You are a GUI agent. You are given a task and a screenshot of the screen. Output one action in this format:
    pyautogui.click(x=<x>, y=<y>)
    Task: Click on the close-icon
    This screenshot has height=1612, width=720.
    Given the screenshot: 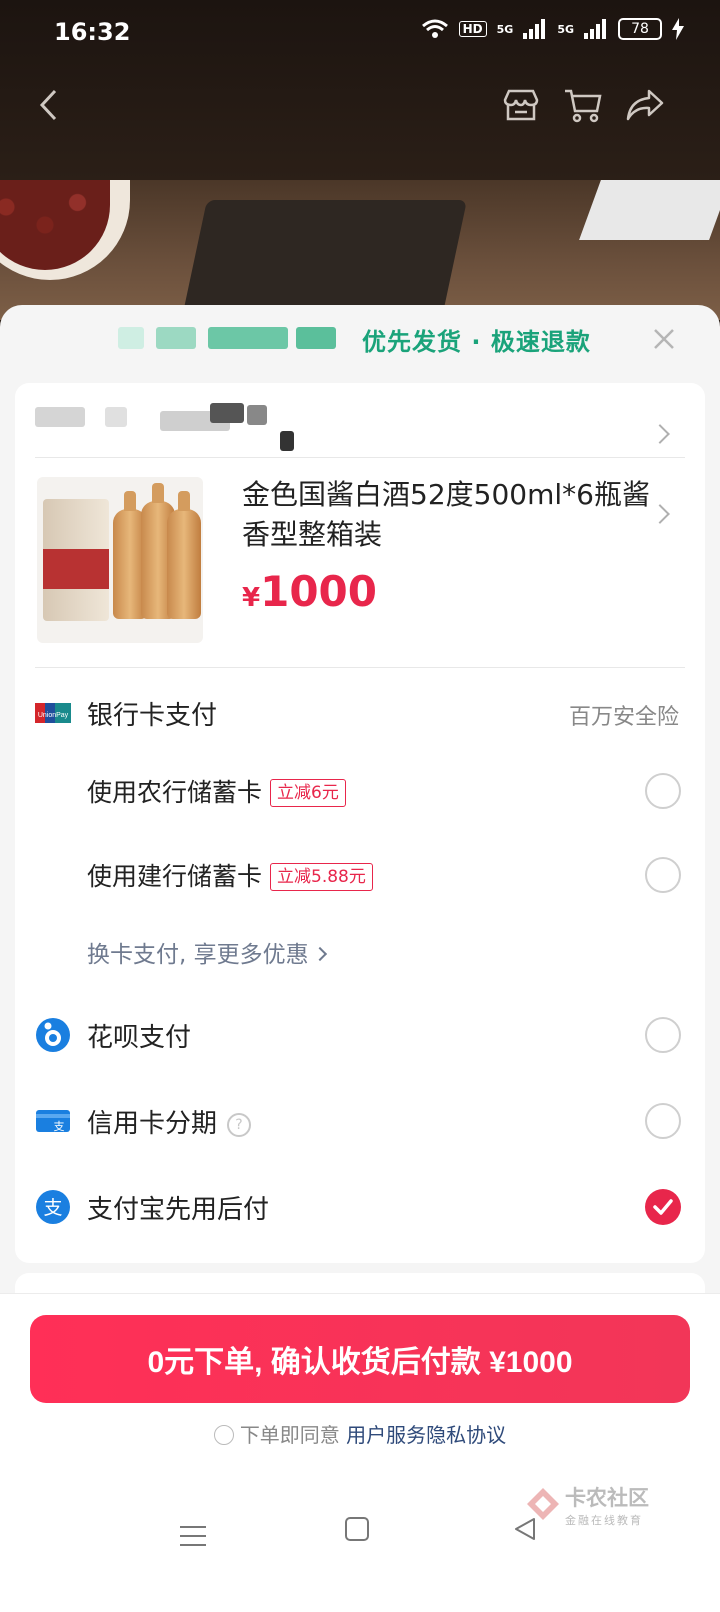 What is the action you would take?
    pyautogui.click(x=664, y=339)
    